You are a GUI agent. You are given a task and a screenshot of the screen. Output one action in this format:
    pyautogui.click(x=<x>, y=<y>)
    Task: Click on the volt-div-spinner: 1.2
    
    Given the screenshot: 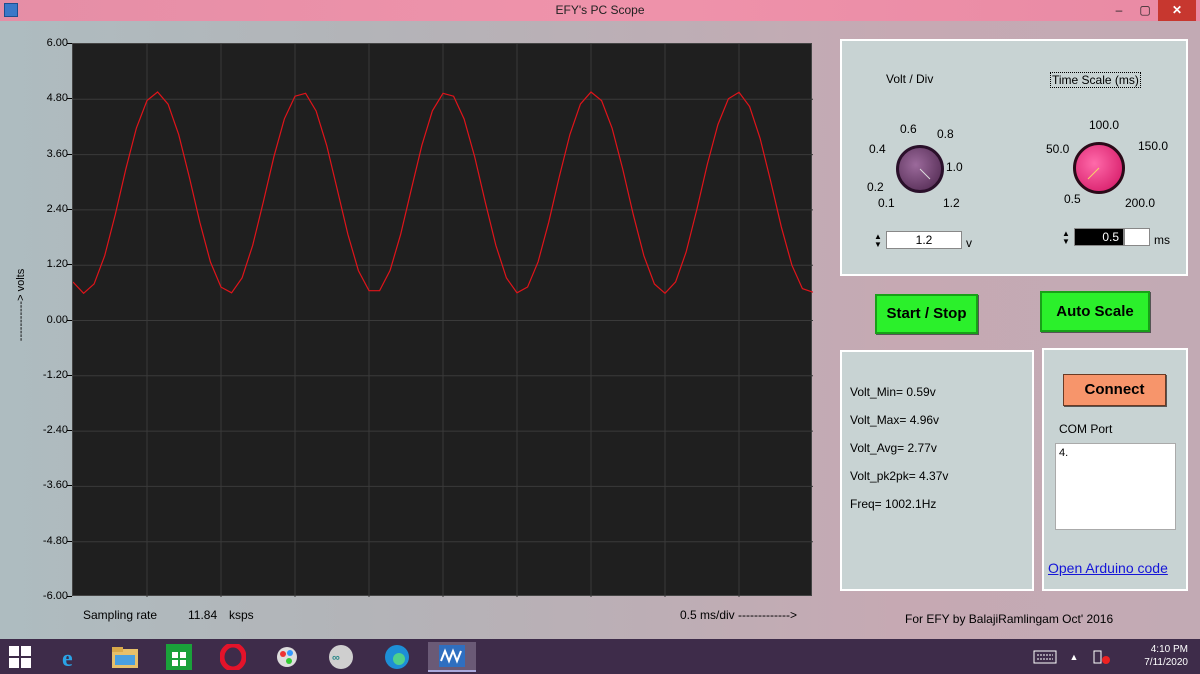 What is the action you would take?
    pyautogui.click(x=924, y=240)
    